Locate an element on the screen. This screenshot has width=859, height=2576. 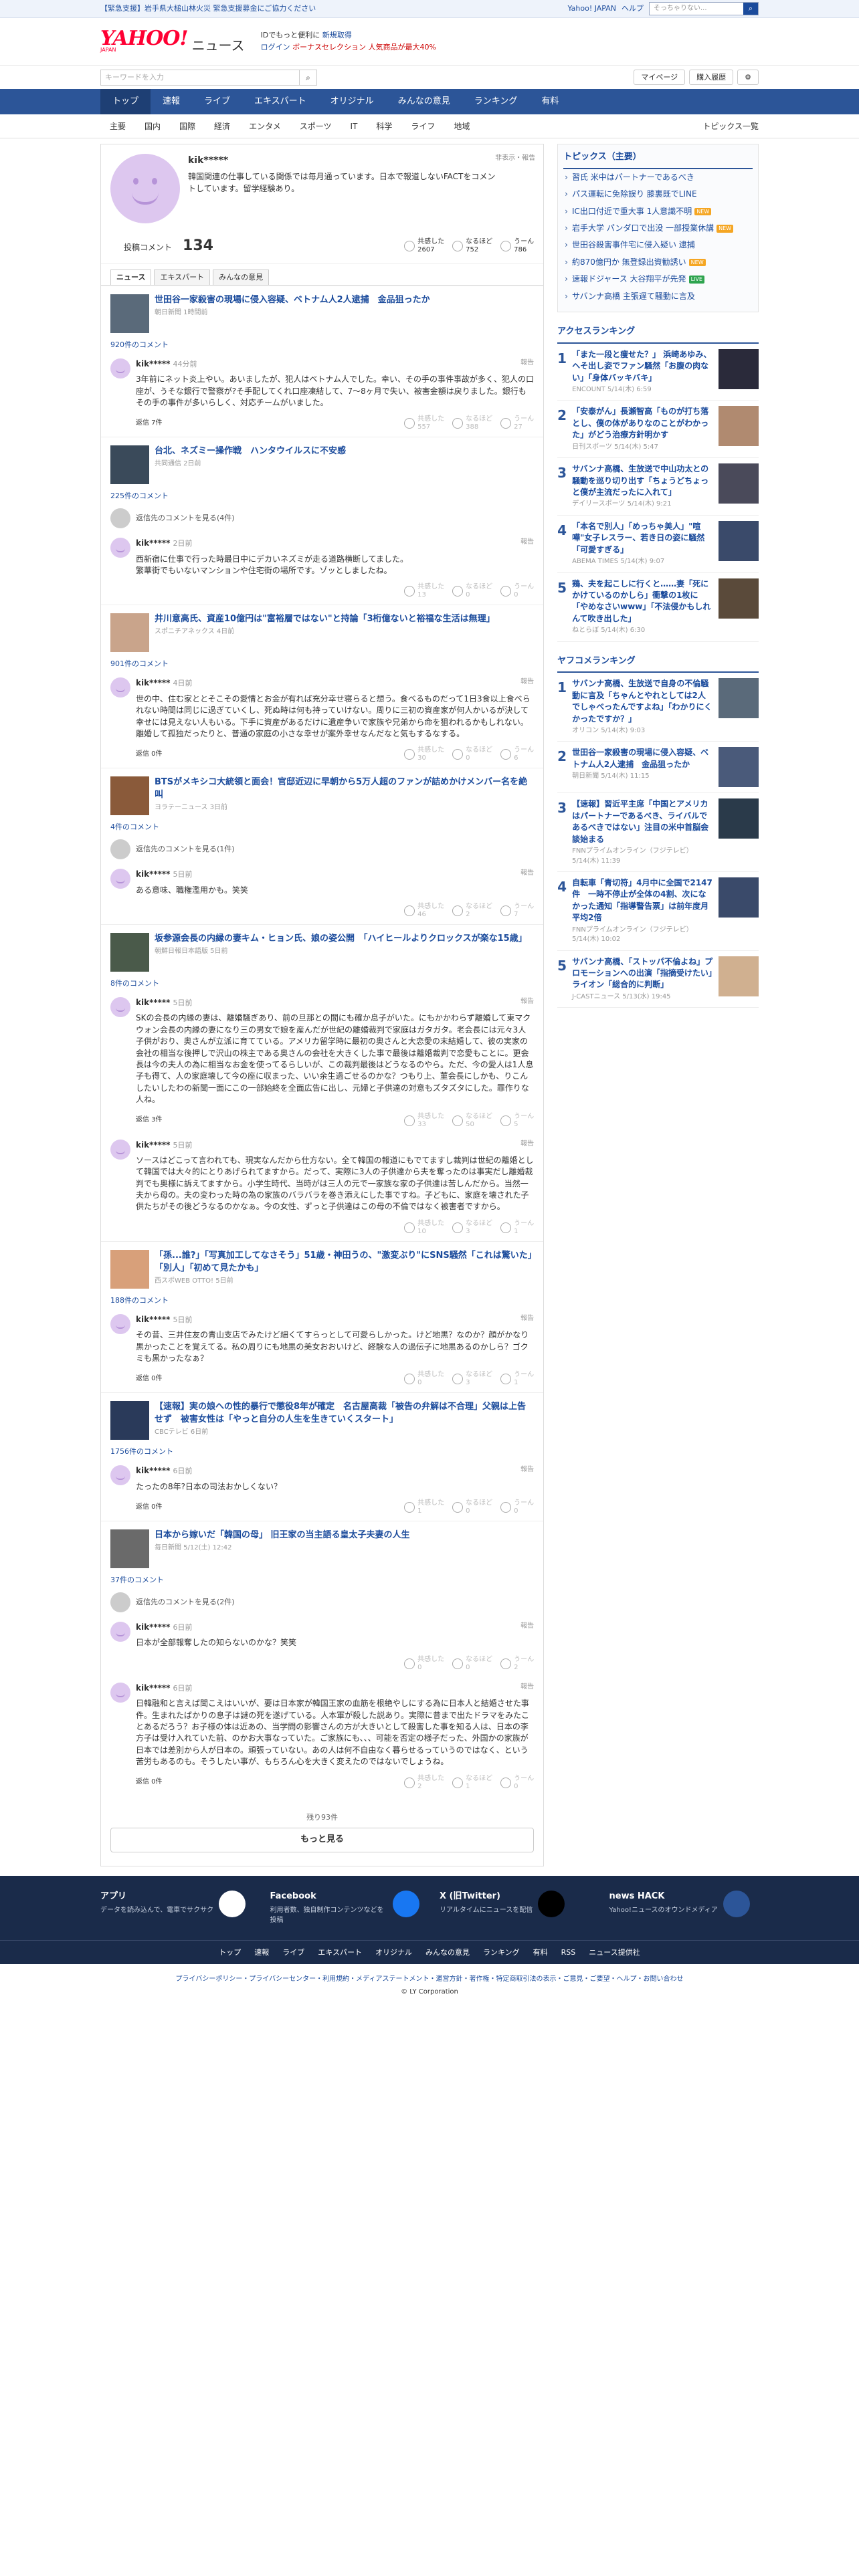
footer-nav-item: みんなの意見 is located at coordinates (448, 1953).